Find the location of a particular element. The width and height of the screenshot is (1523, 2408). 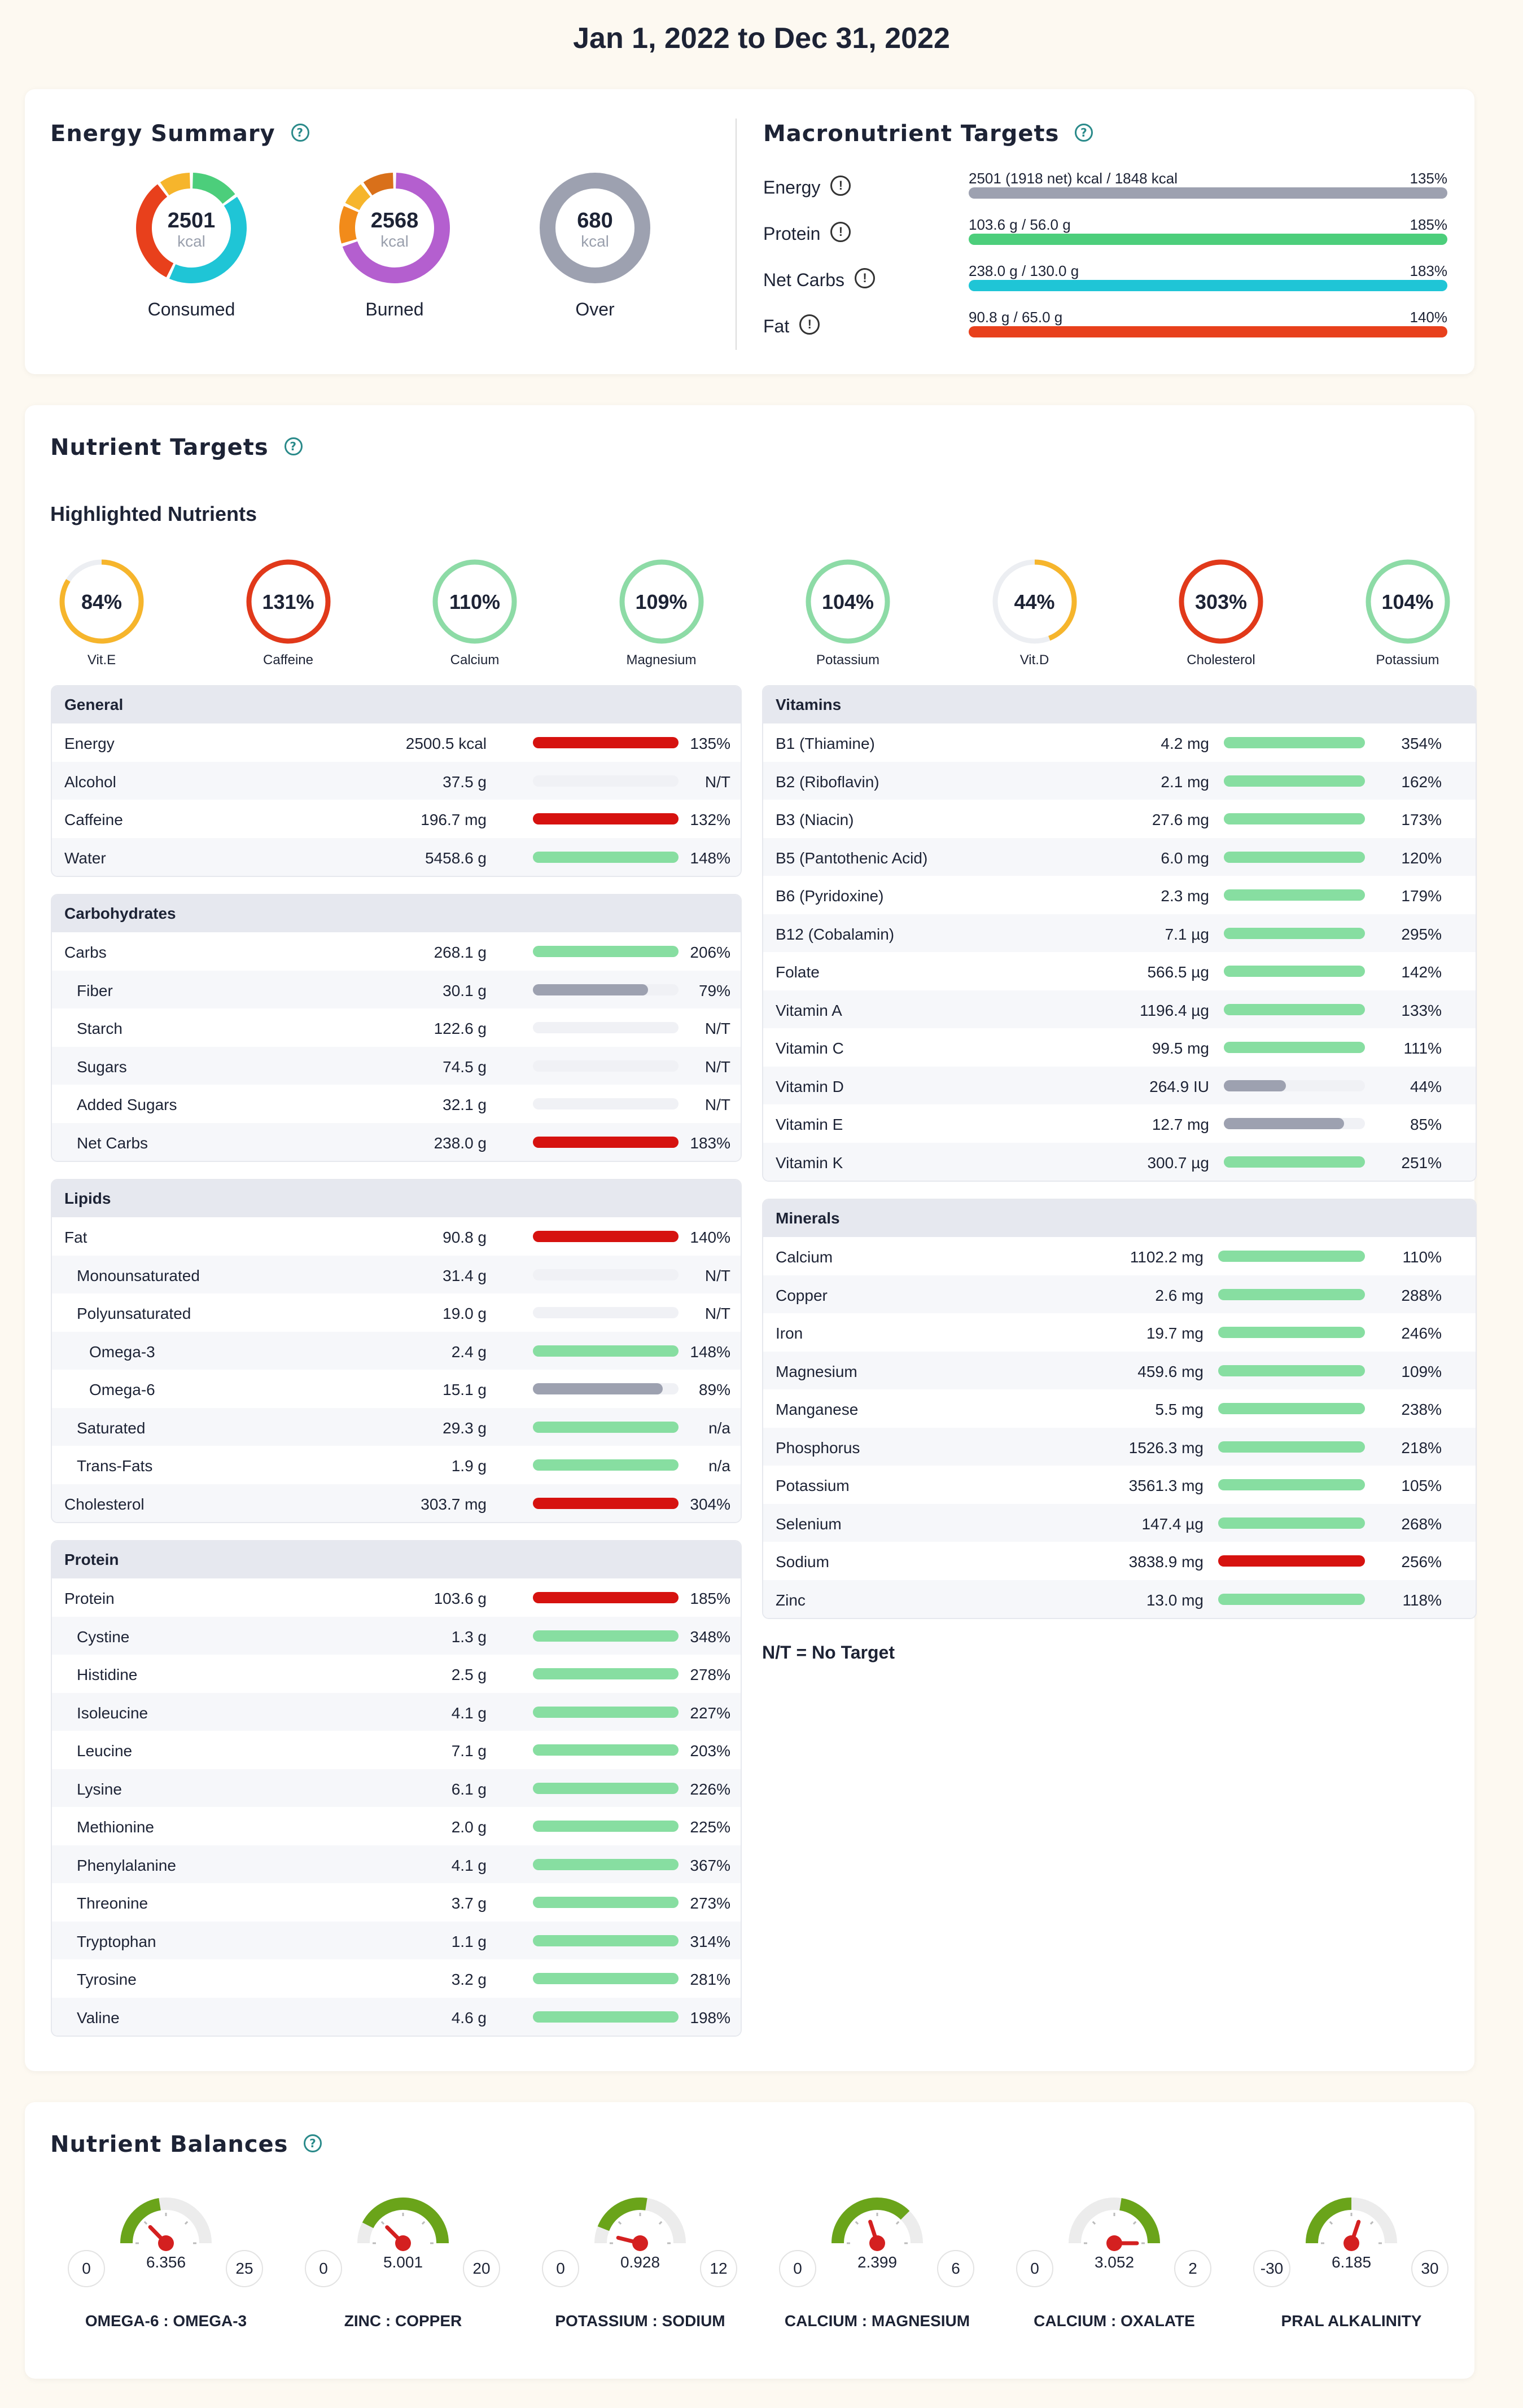

nutrient-name: Cholesterol is located at coordinates (104, 1504).